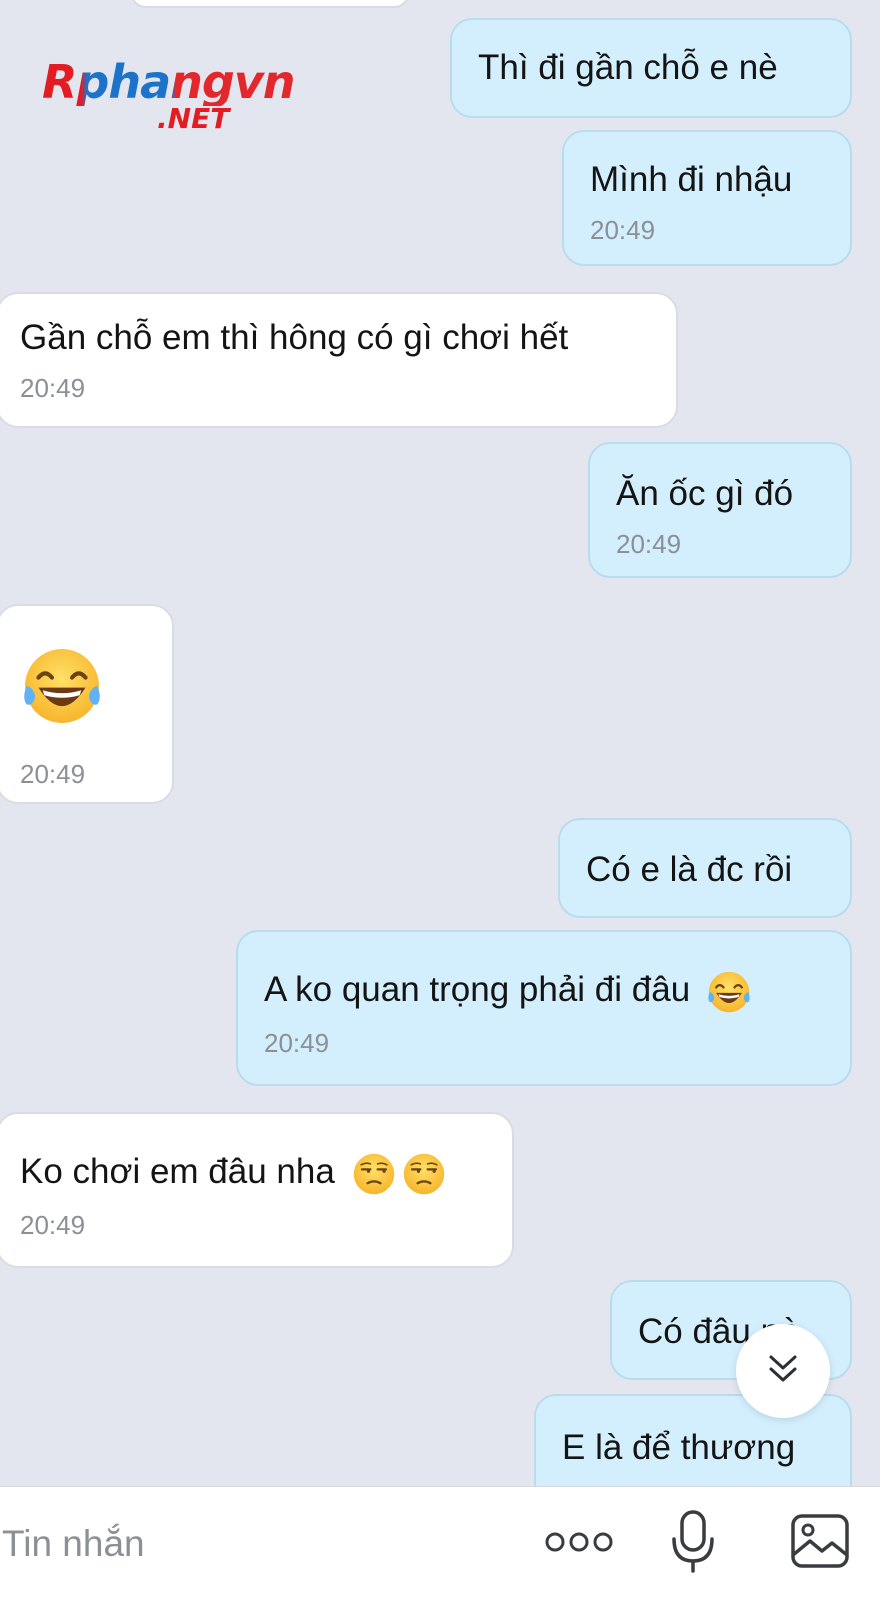 This screenshot has height=1601, width=880. What do you see at coordinates (177, 1171) in the screenshot?
I see `message-text: Ko chơi em đâu nha` at bounding box center [177, 1171].